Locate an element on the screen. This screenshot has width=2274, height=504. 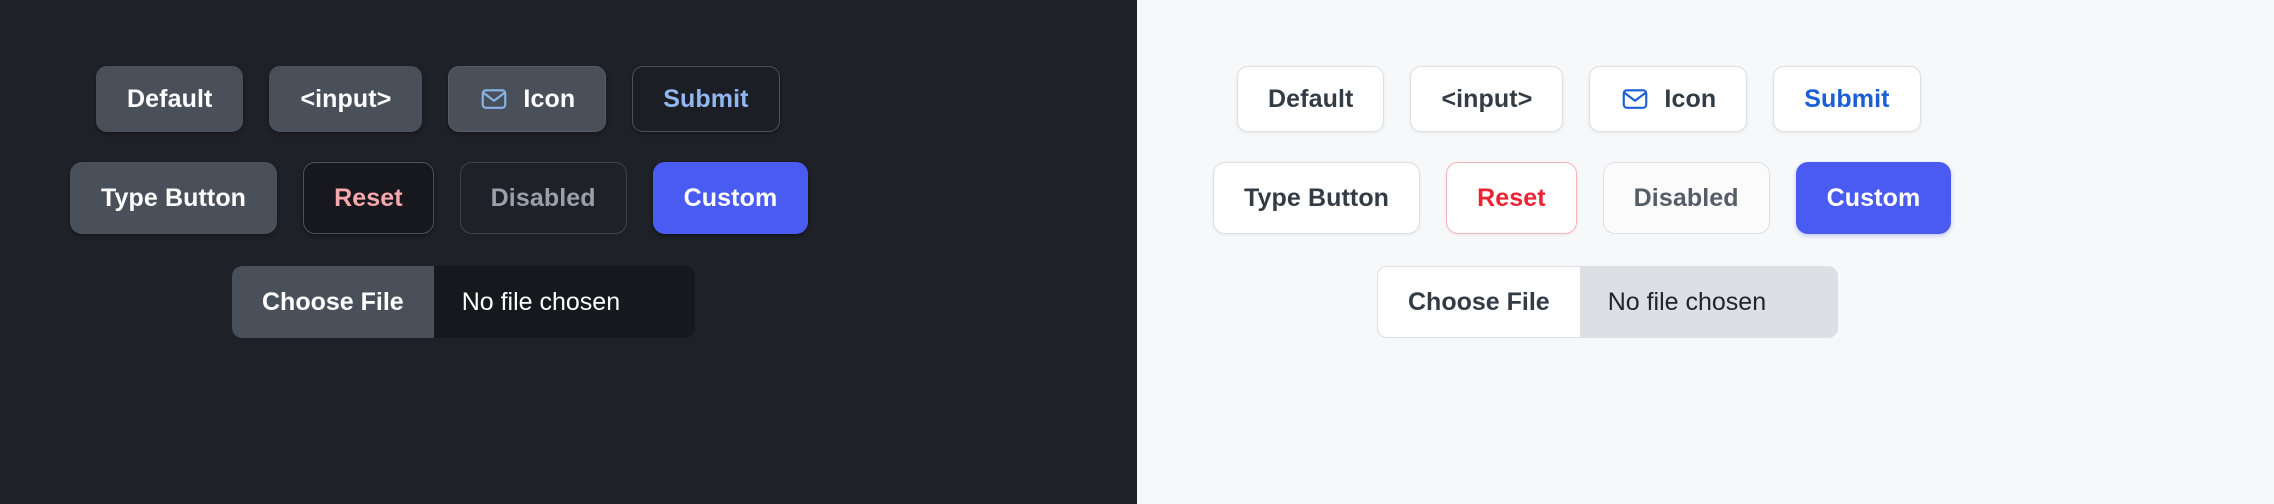
dark-type-button: Type Button is located at coordinates (174, 198).